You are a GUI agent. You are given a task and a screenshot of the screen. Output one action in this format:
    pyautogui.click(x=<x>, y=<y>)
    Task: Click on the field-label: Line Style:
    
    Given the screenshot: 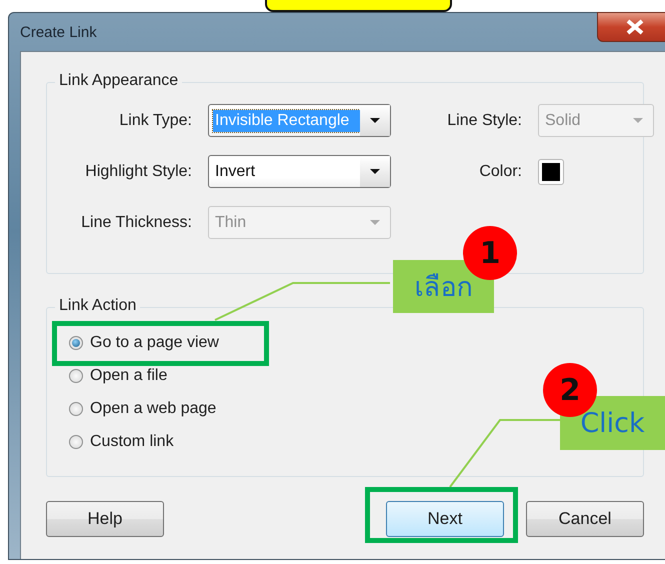 What is the action you would take?
    pyautogui.click(x=484, y=121)
    